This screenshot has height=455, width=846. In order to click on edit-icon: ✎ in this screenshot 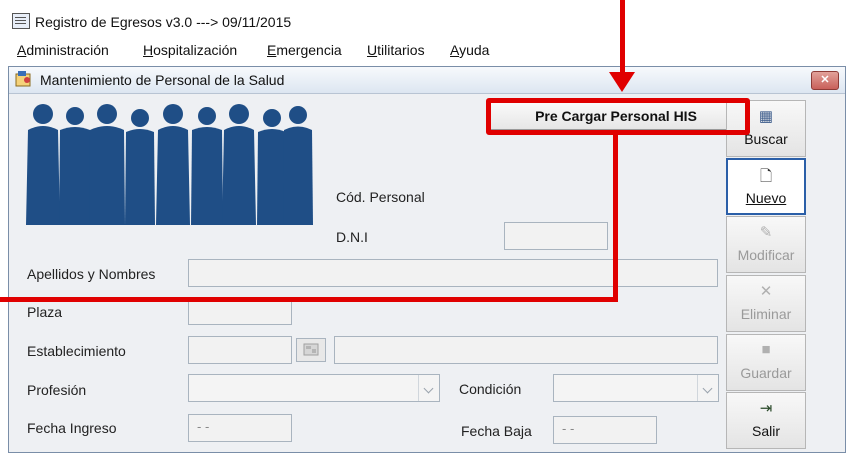, I will do `click(766, 232)`.